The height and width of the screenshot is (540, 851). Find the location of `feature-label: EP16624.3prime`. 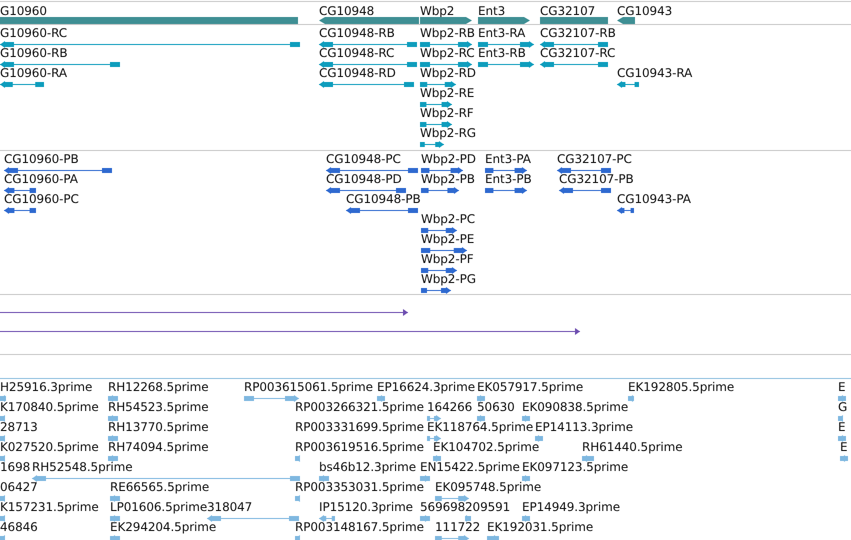

feature-label: EP16624.3prime is located at coordinates (426, 387).